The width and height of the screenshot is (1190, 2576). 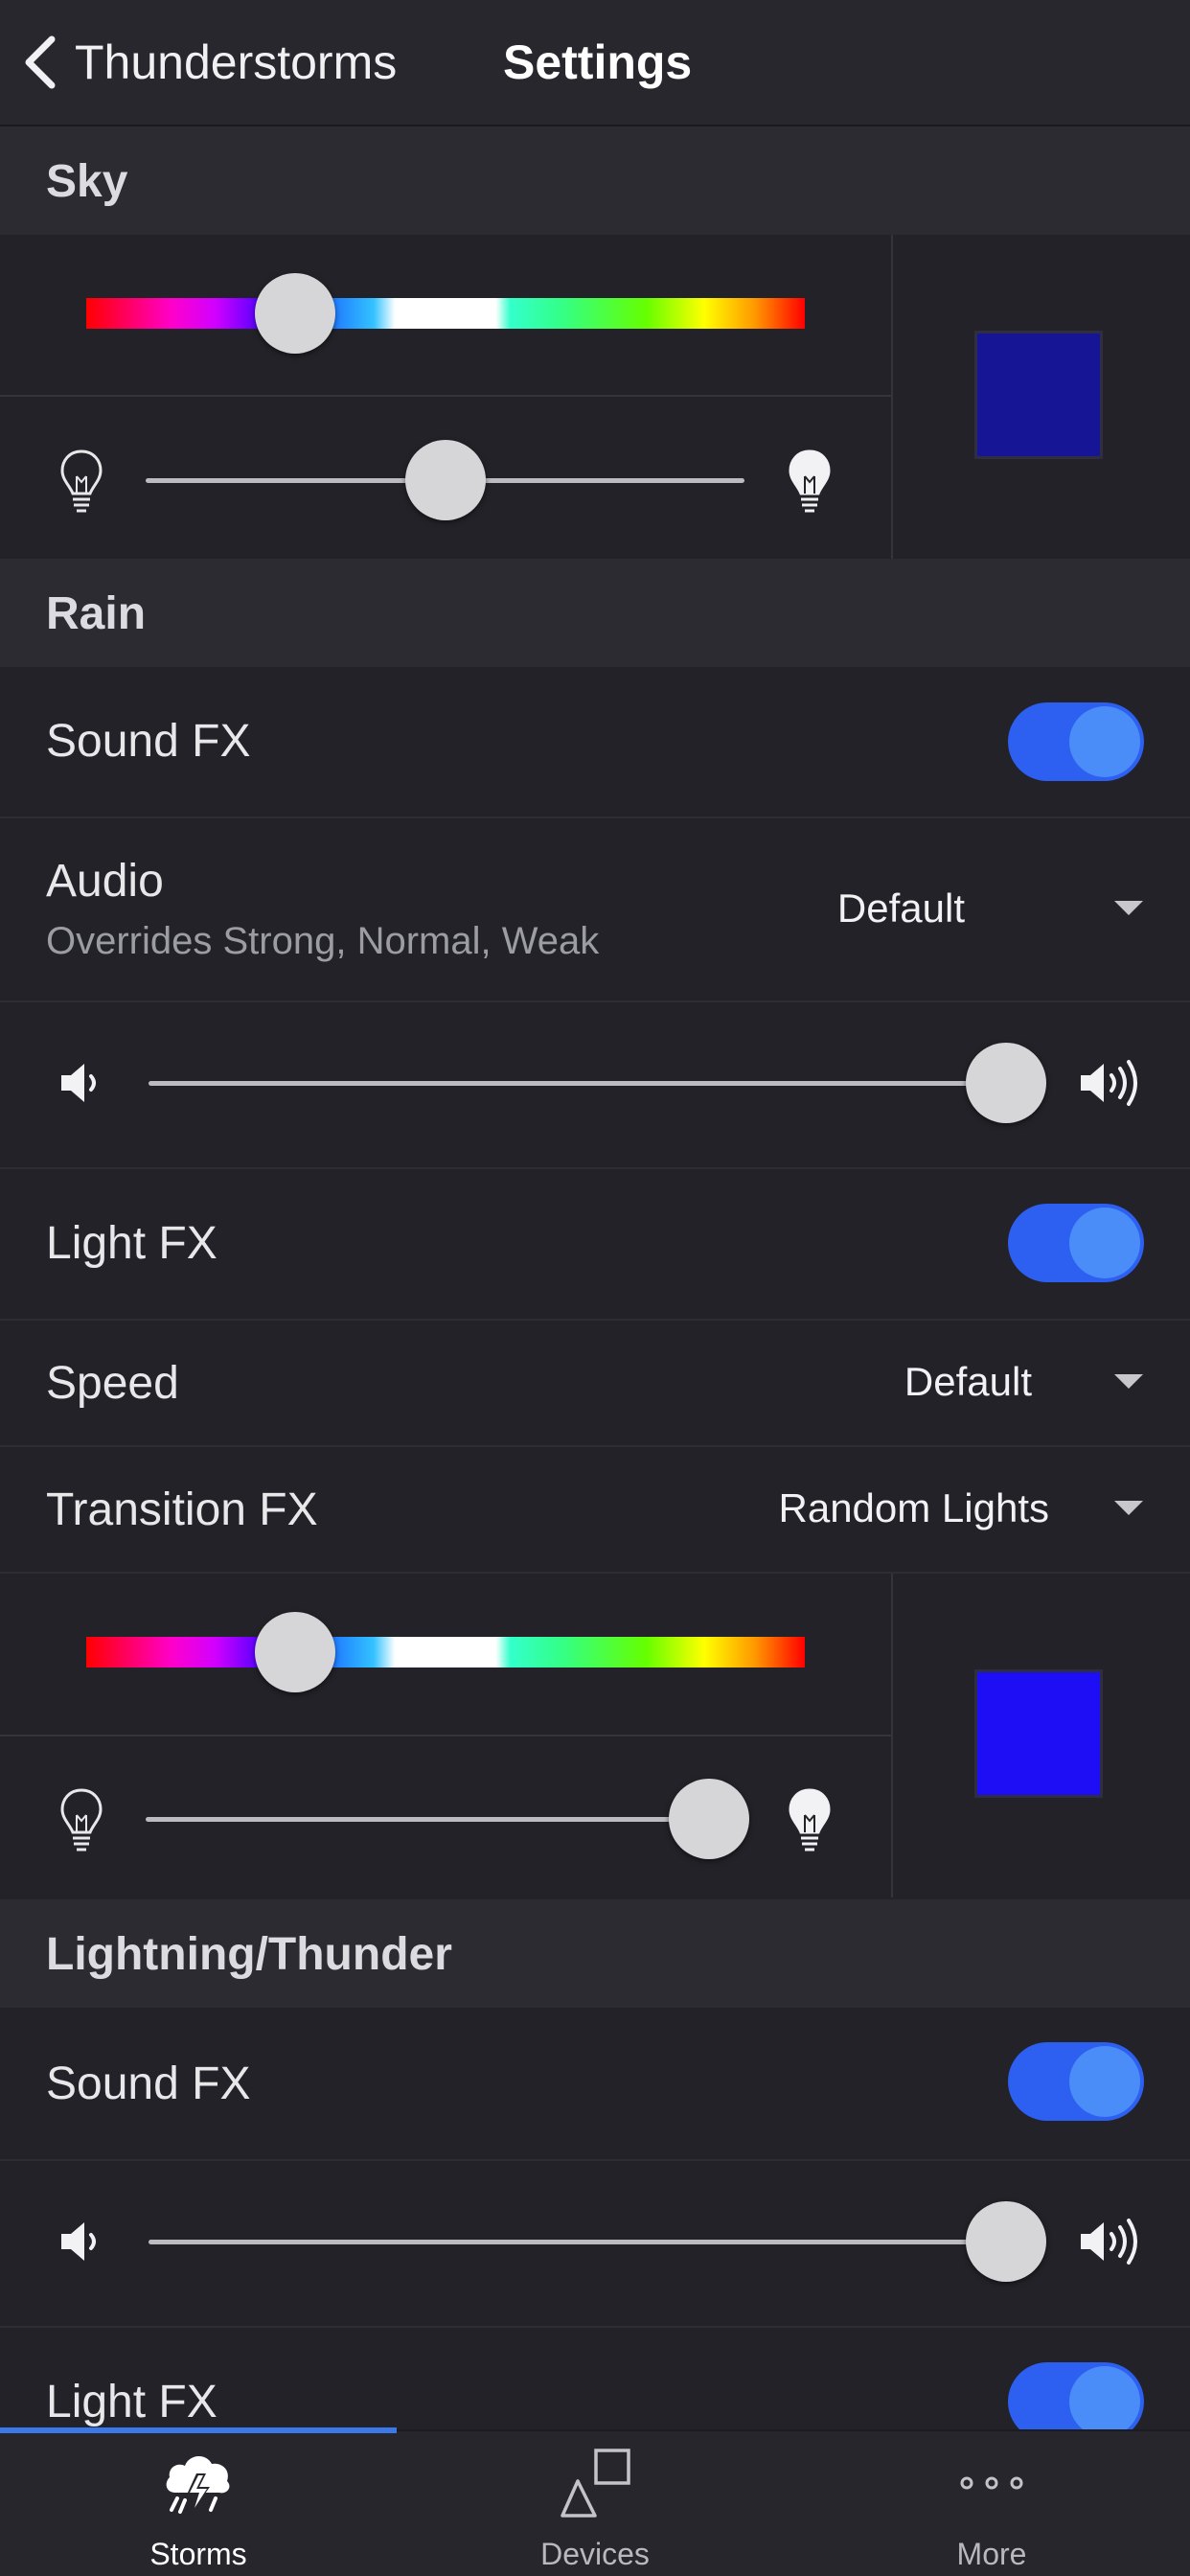 I want to click on section-title: Rain, so click(x=97, y=613).